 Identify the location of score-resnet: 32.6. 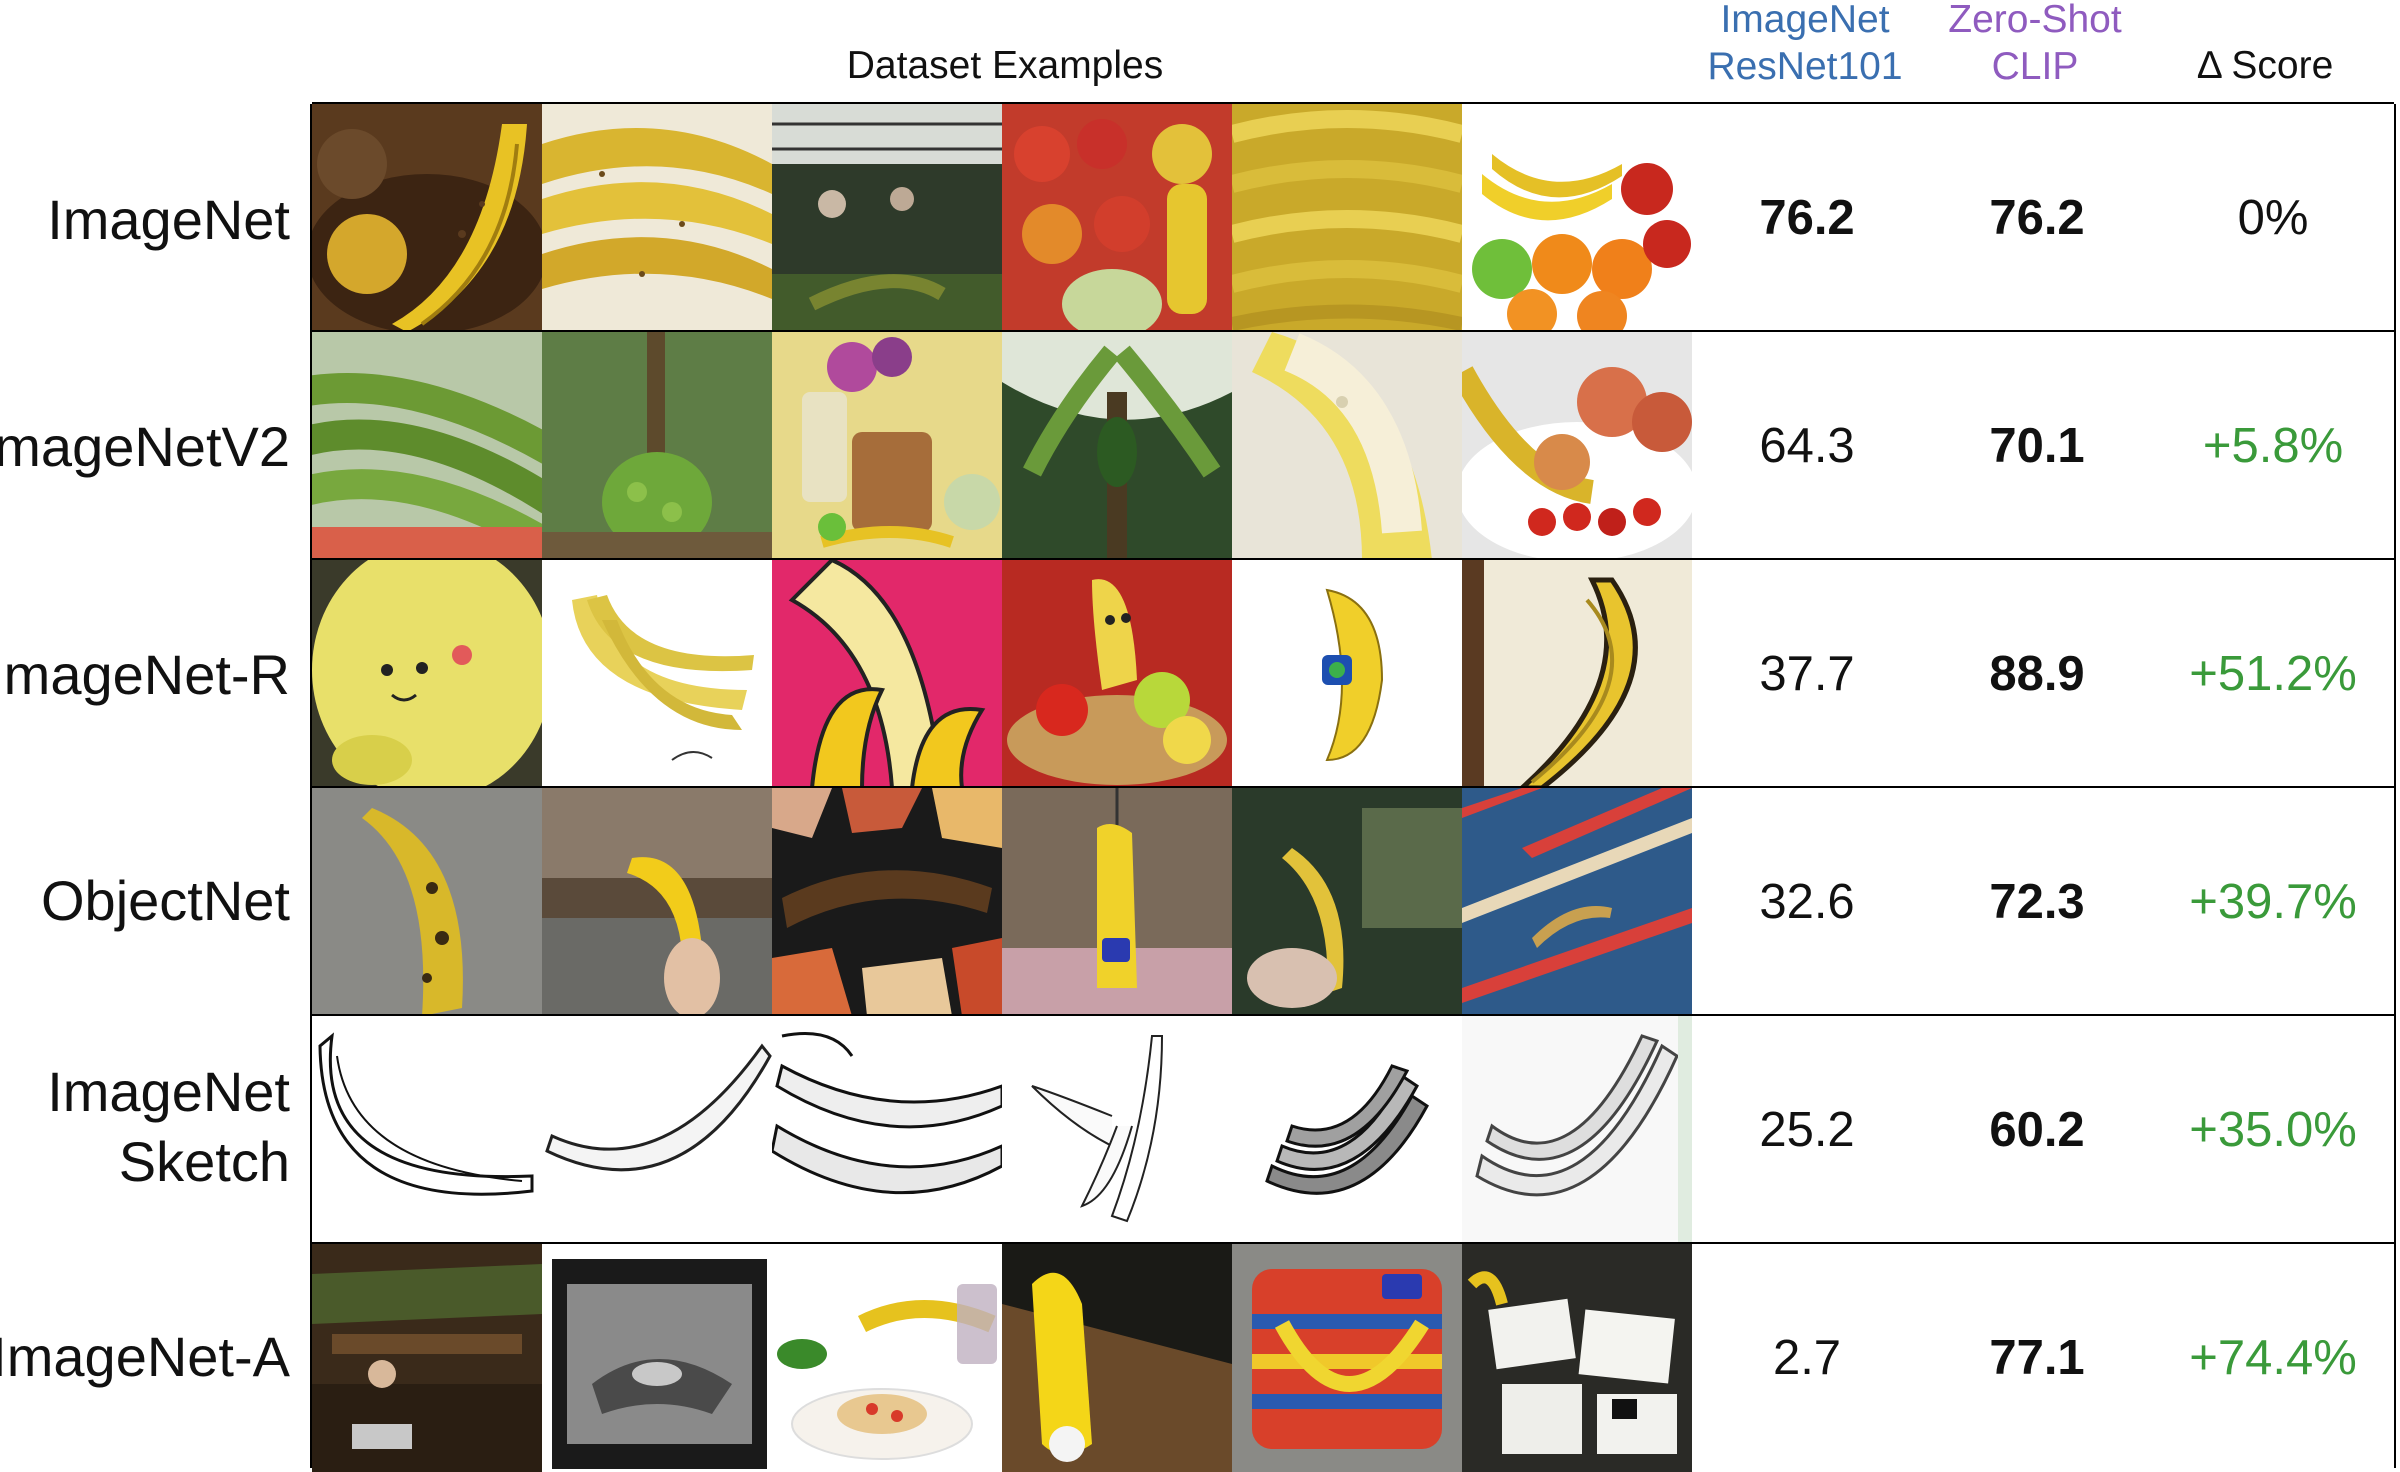
(1807, 902).